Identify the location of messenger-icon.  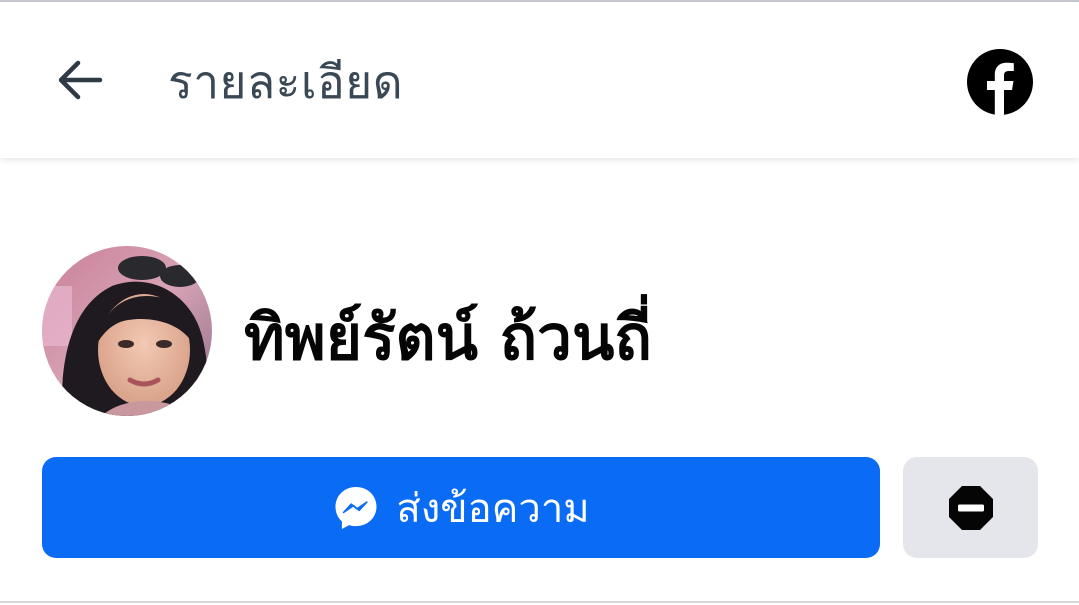
(356, 508).